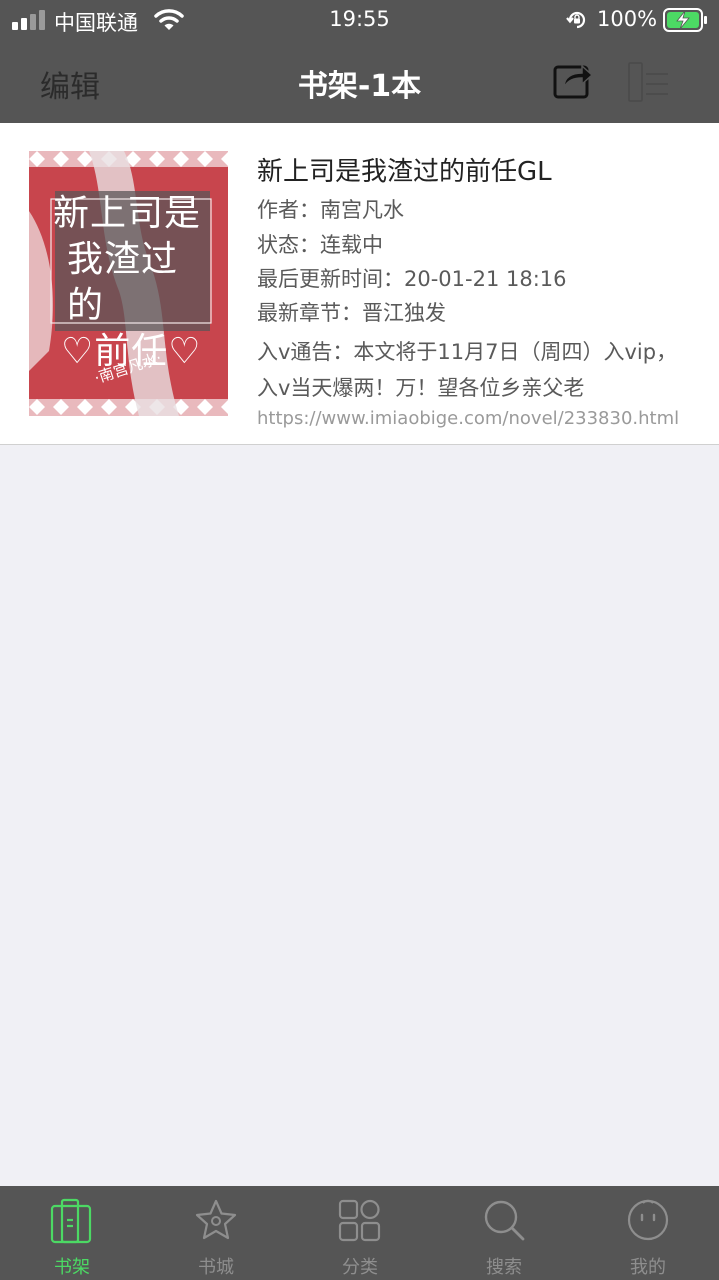 The height and width of the screenshot is (1280, 719). What do you see at coordinates (351, 313) in the screenshot?
I see `book-latest-chapter: 最新章节：晋江独发` at bounding box center [351, 313].